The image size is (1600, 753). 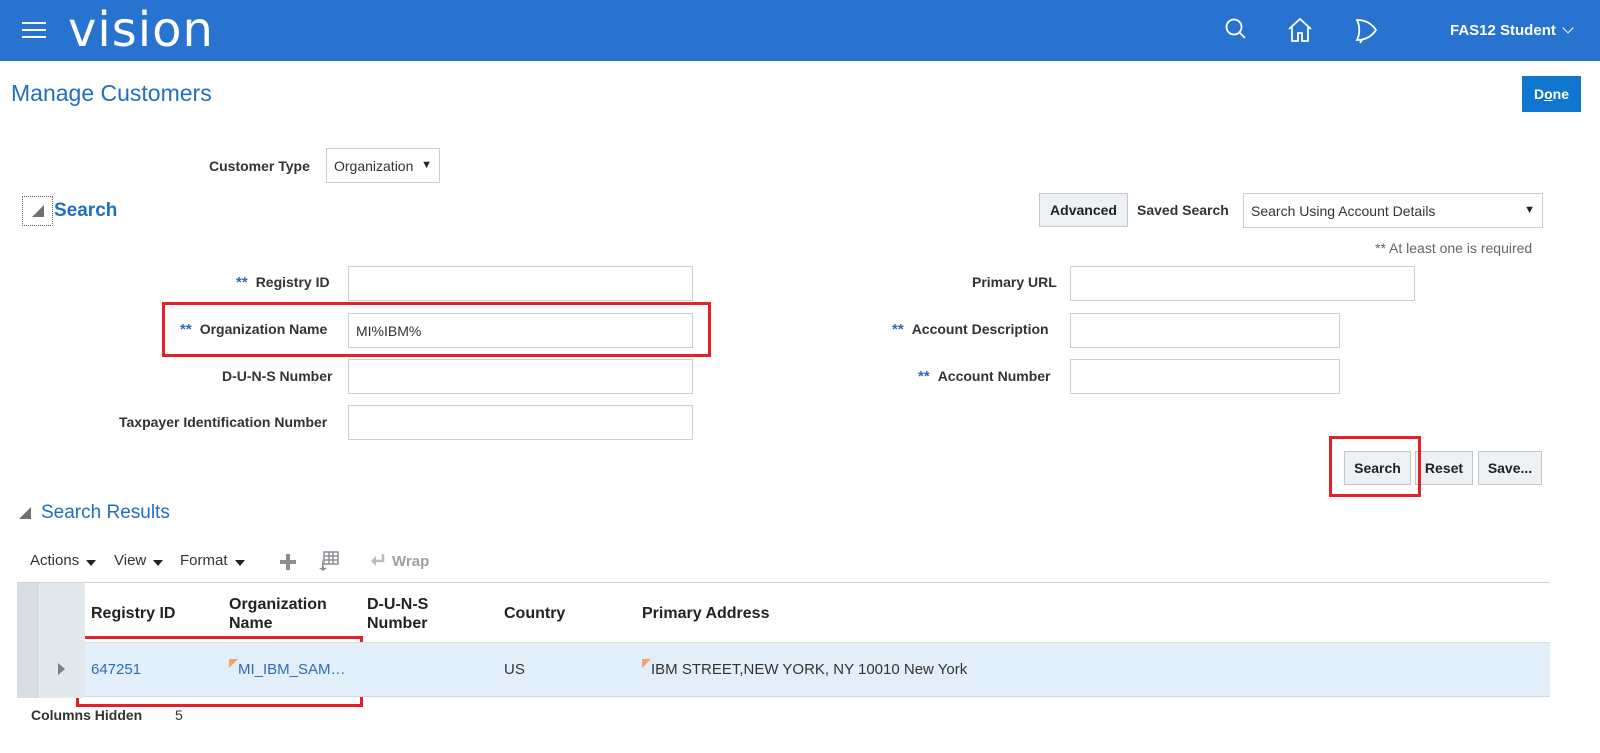 What do you see at coordinates (223, 422) in the screenshot?
I see `taxpayer-id-label: Taxpayer Identification Number` at bounding box center [223, 422].